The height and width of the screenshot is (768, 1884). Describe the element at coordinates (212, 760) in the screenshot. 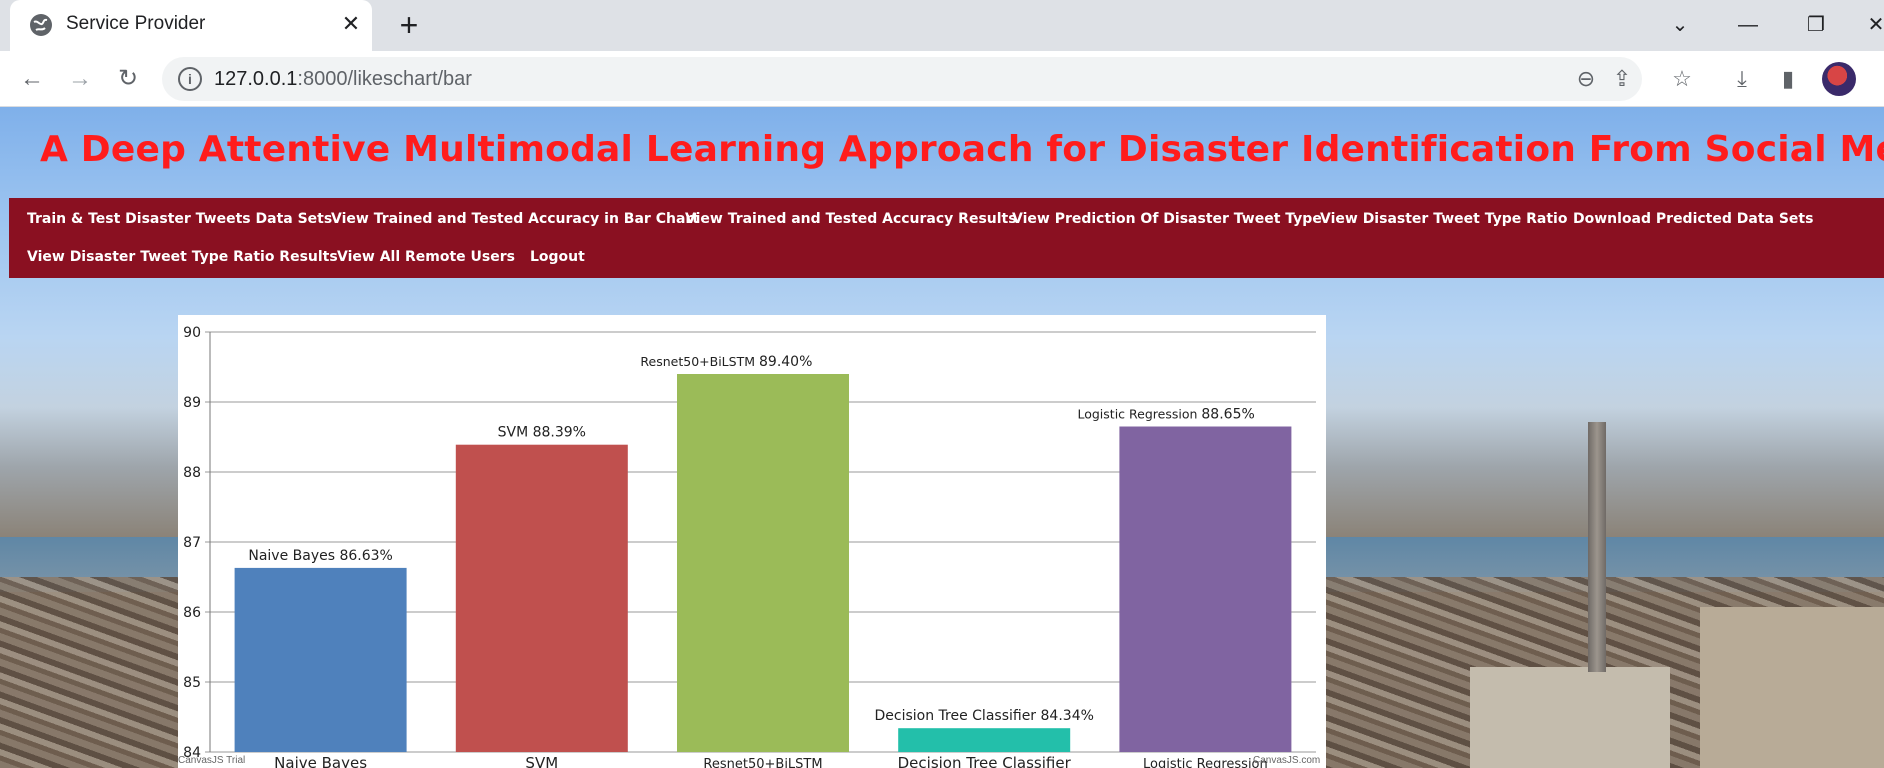

I see `chart-credit-left: CanvasJS Trial` at that location.